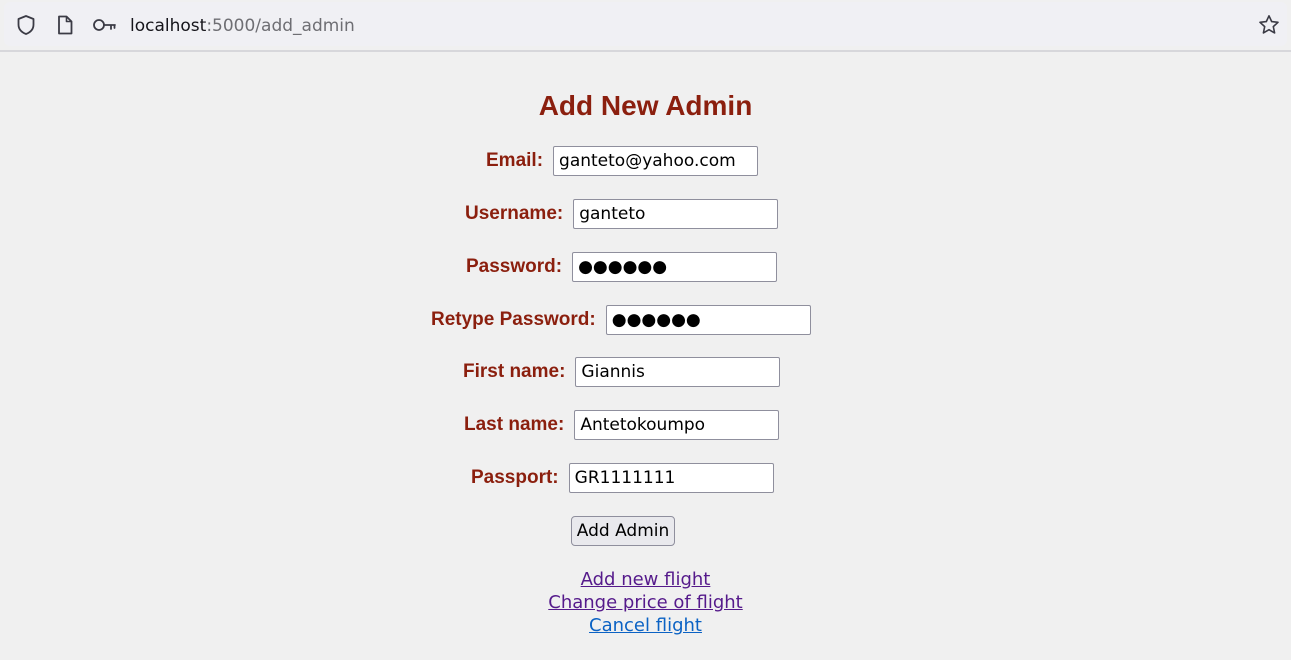 The image size is (1291, 660). I want to click on url-host: localhost, so click(168, 26).